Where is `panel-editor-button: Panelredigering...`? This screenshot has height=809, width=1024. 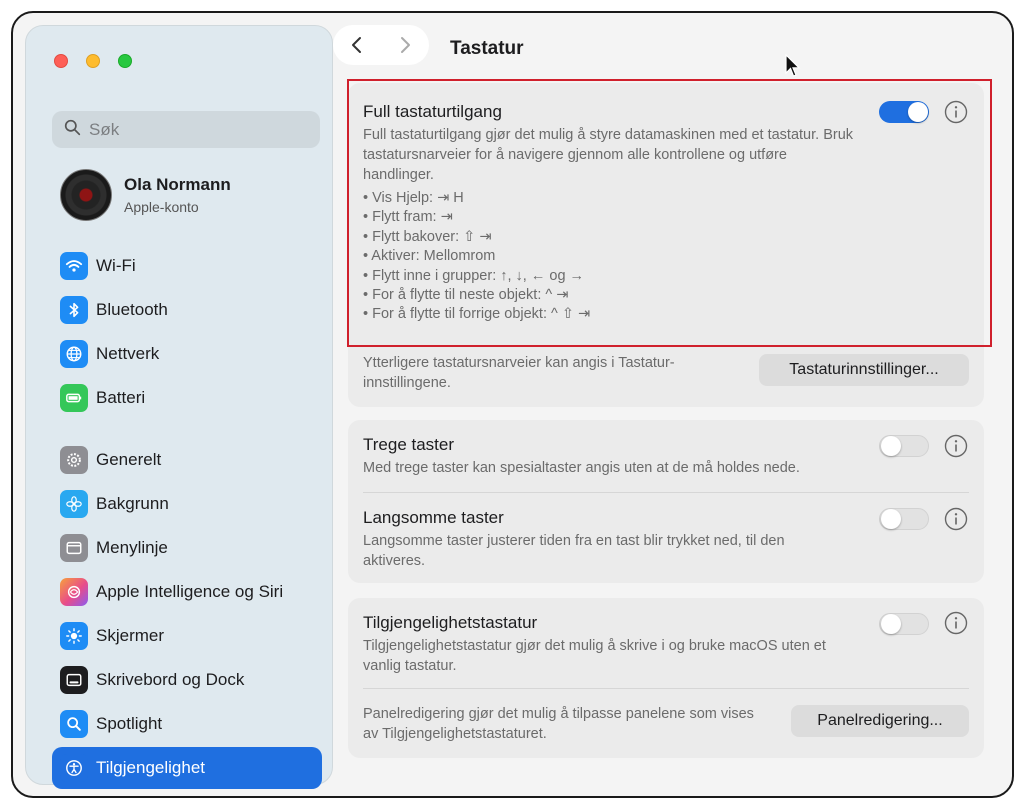
panel-editor-button: Panelredigering... is located at coordinates (880, 721).